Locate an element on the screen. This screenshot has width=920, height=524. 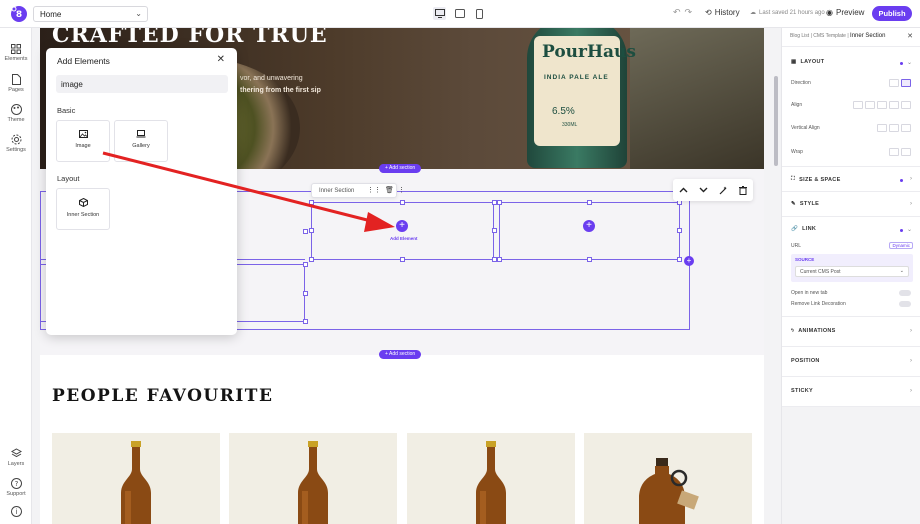
sidebar-item-elements: Elements is located at coordinates (16, 53).